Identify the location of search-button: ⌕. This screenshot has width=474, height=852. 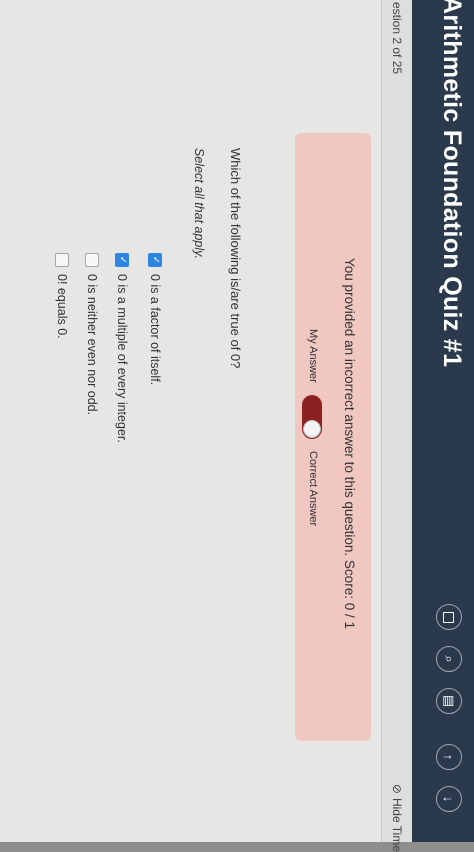
(449, 659).